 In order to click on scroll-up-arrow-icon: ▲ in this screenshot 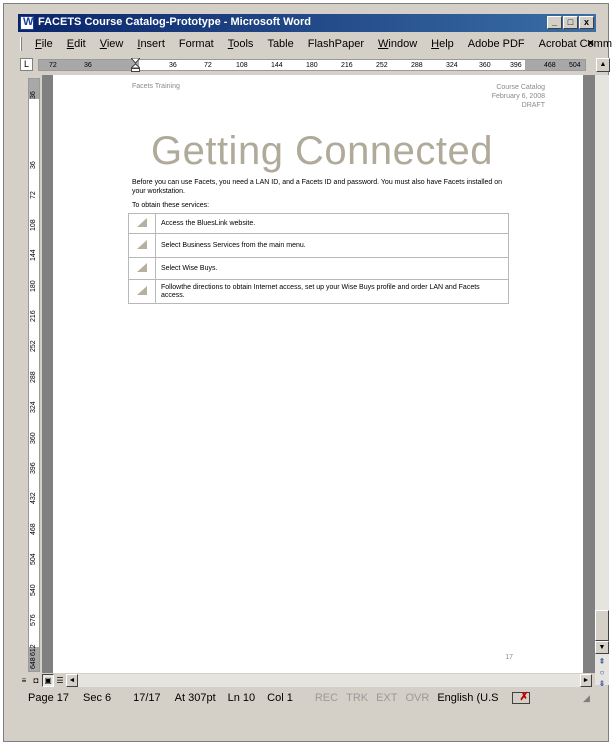, I will do `click(603, 65)`.